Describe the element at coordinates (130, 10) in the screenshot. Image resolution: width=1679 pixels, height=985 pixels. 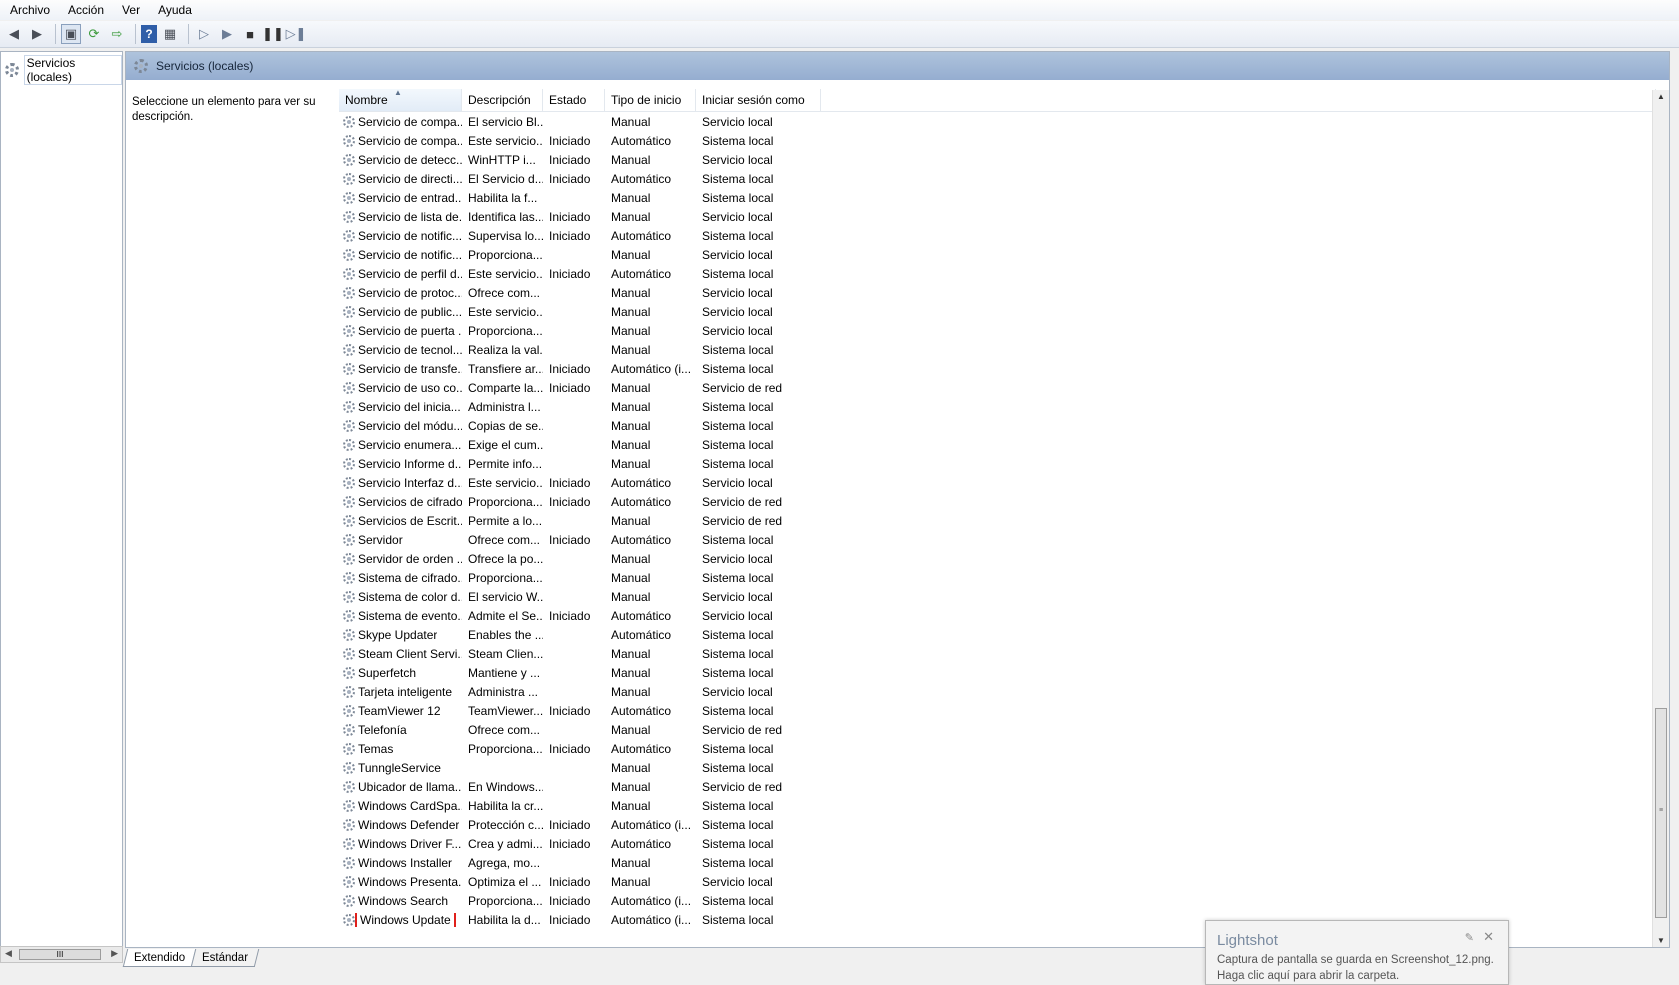
I see `menu-ver: Ver` at that location.